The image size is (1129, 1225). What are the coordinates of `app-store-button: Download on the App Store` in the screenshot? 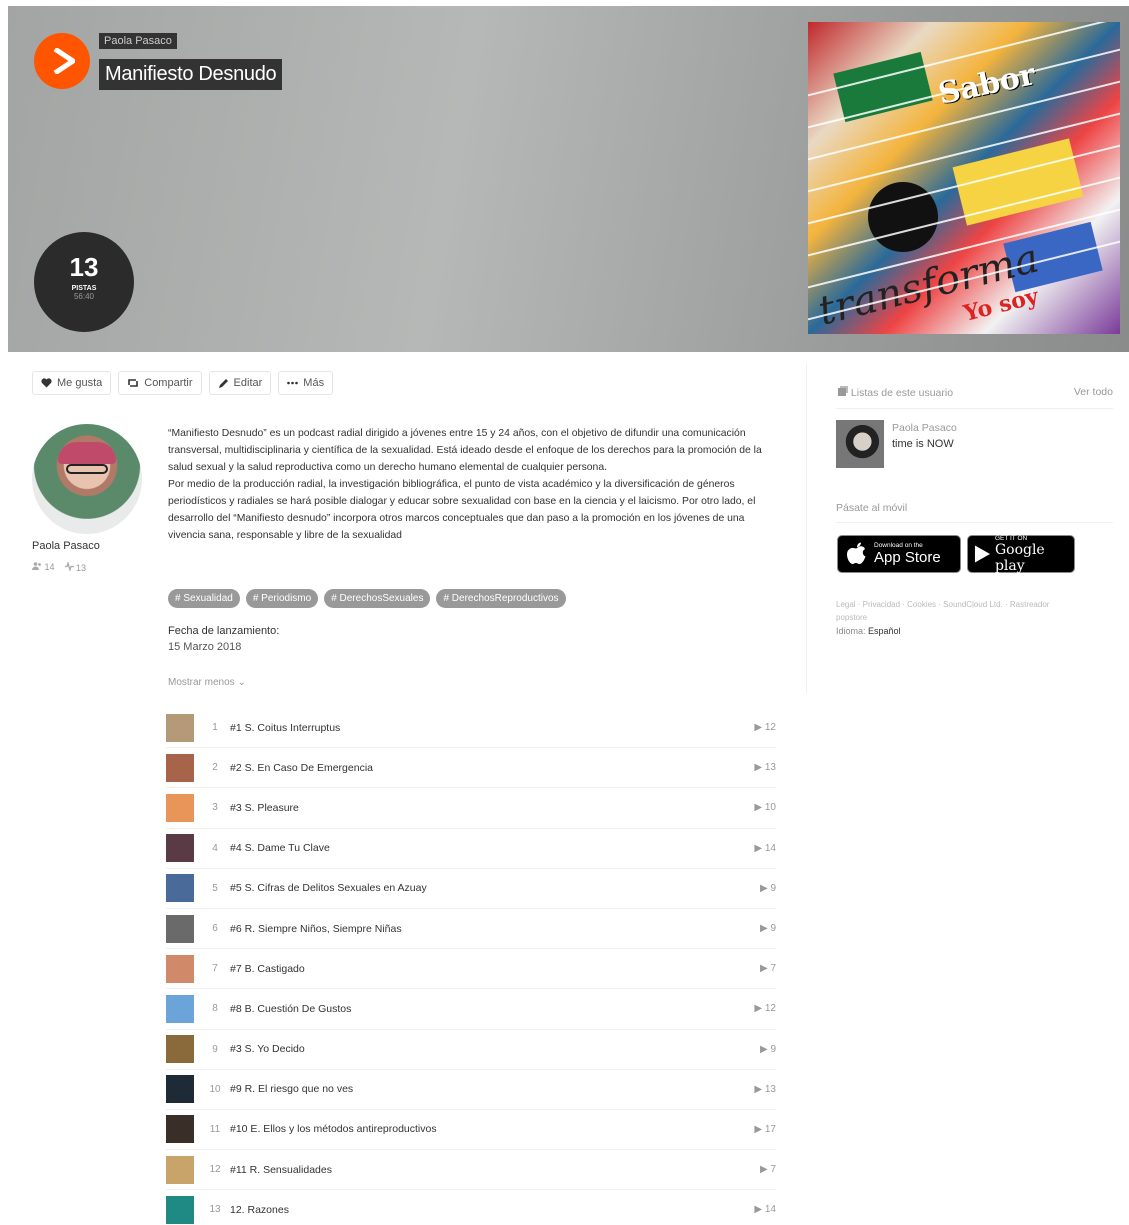 It's located at (899, 554).